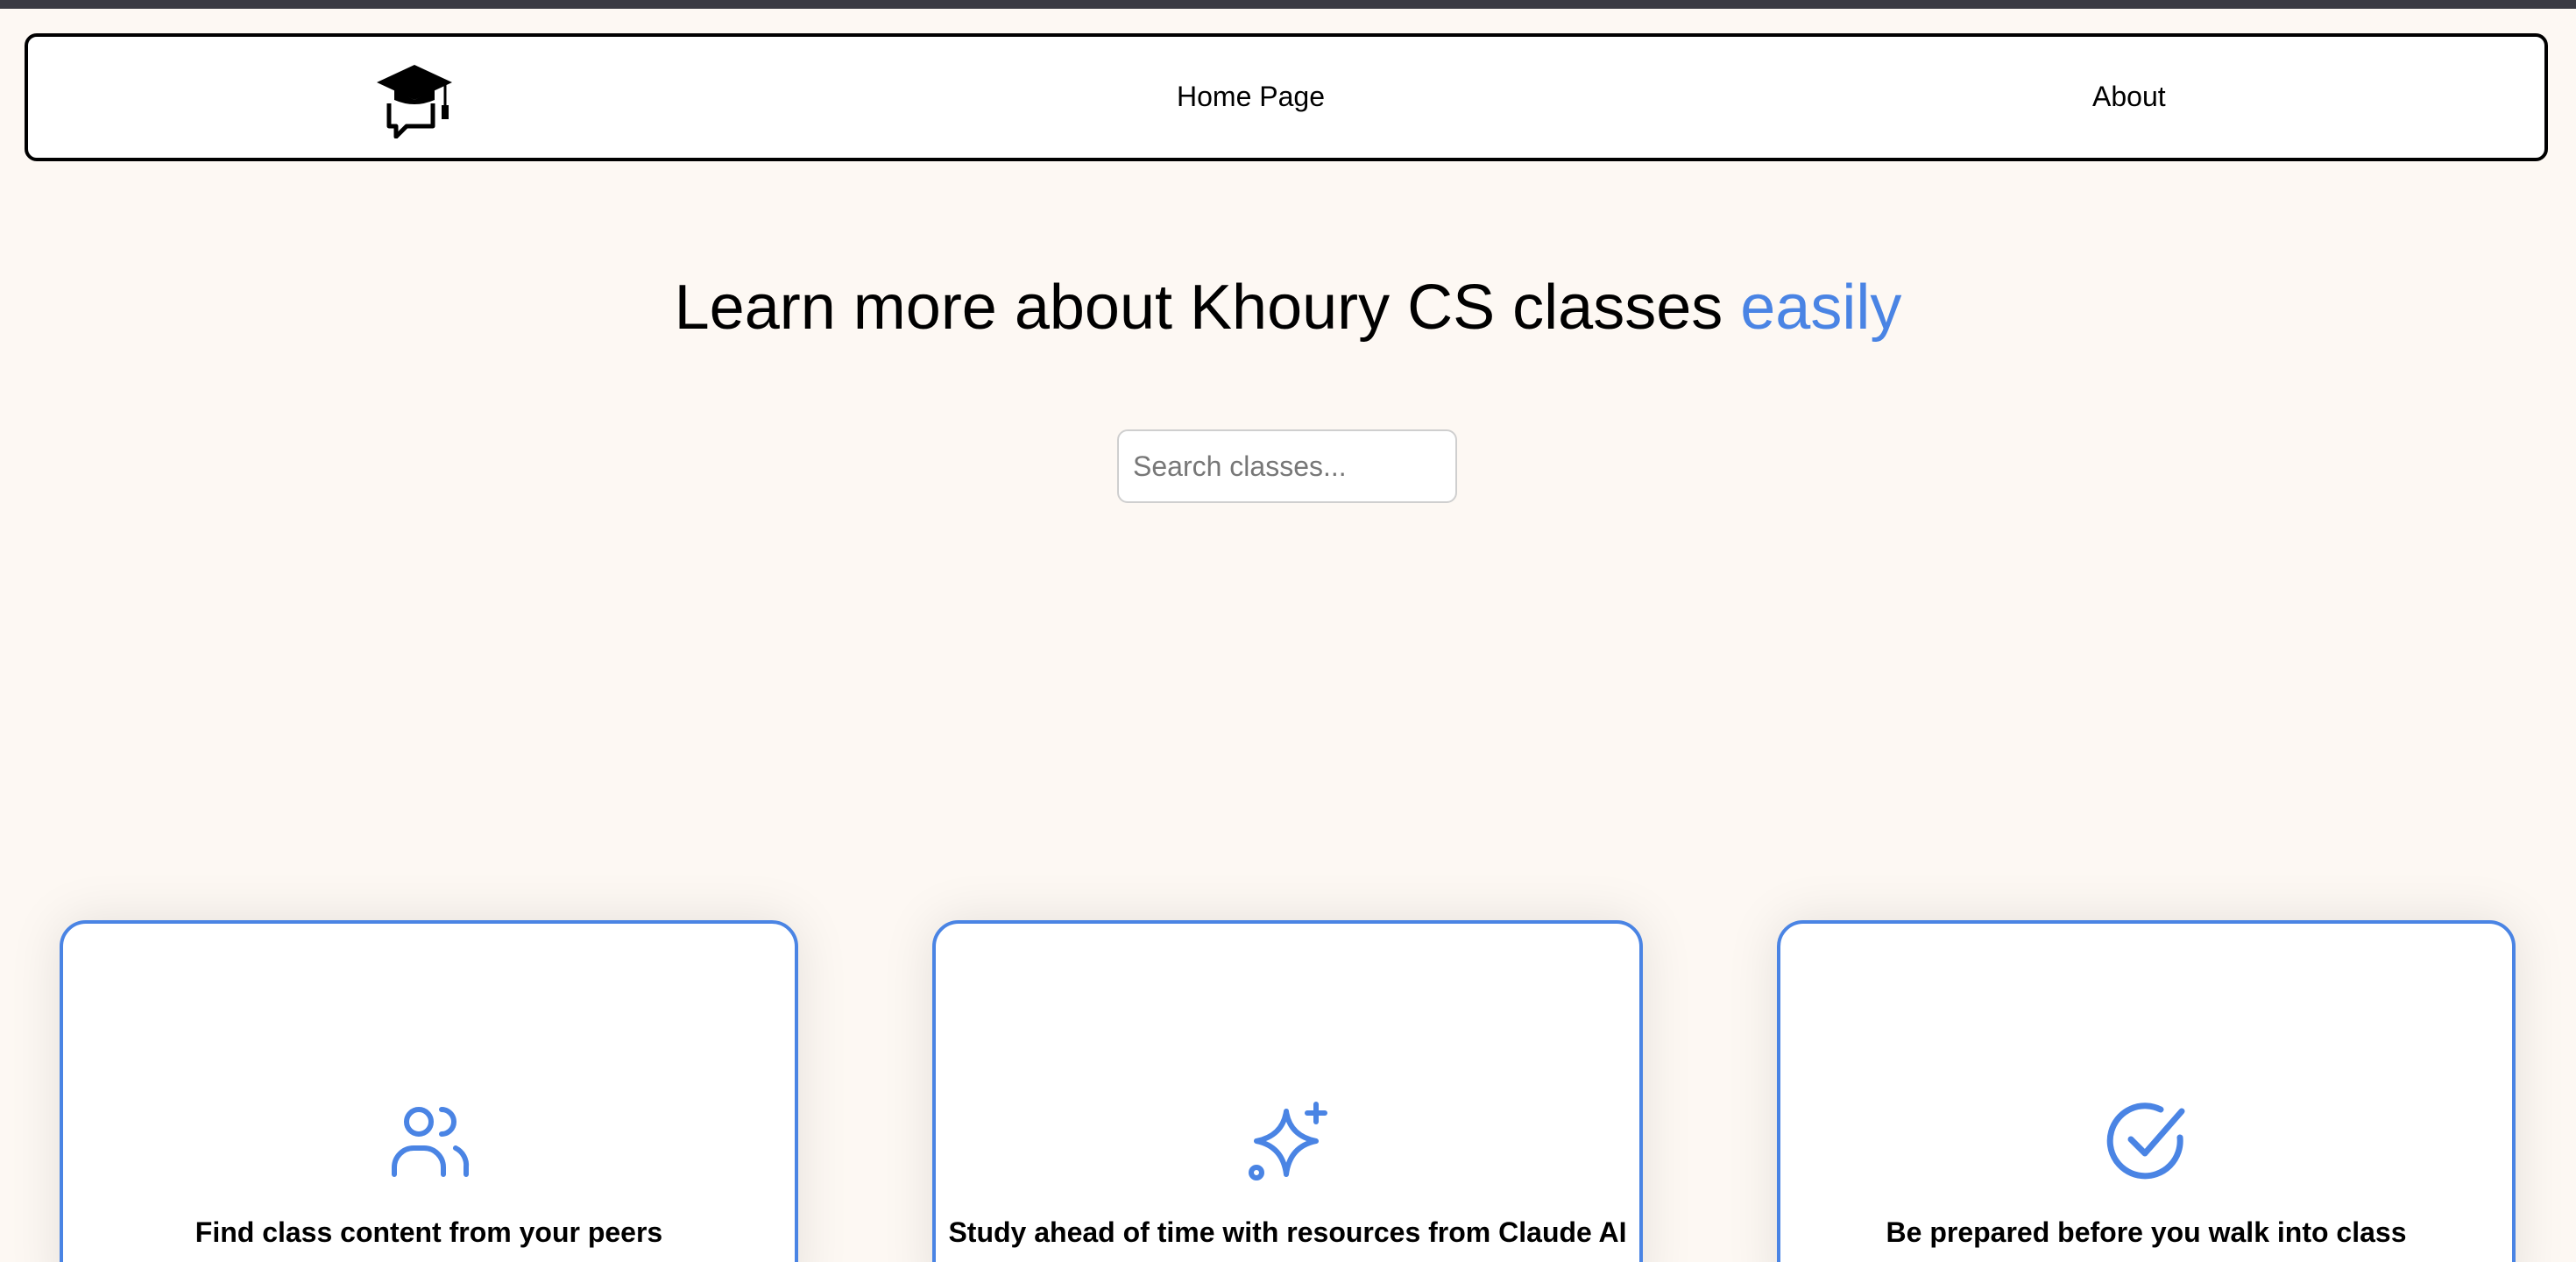 The image size is (2576, 1262). Describe the element at coordinates (2146, 1232) in the screenshot. I see `feature-text: Be prepared before you walk into class` at that location.